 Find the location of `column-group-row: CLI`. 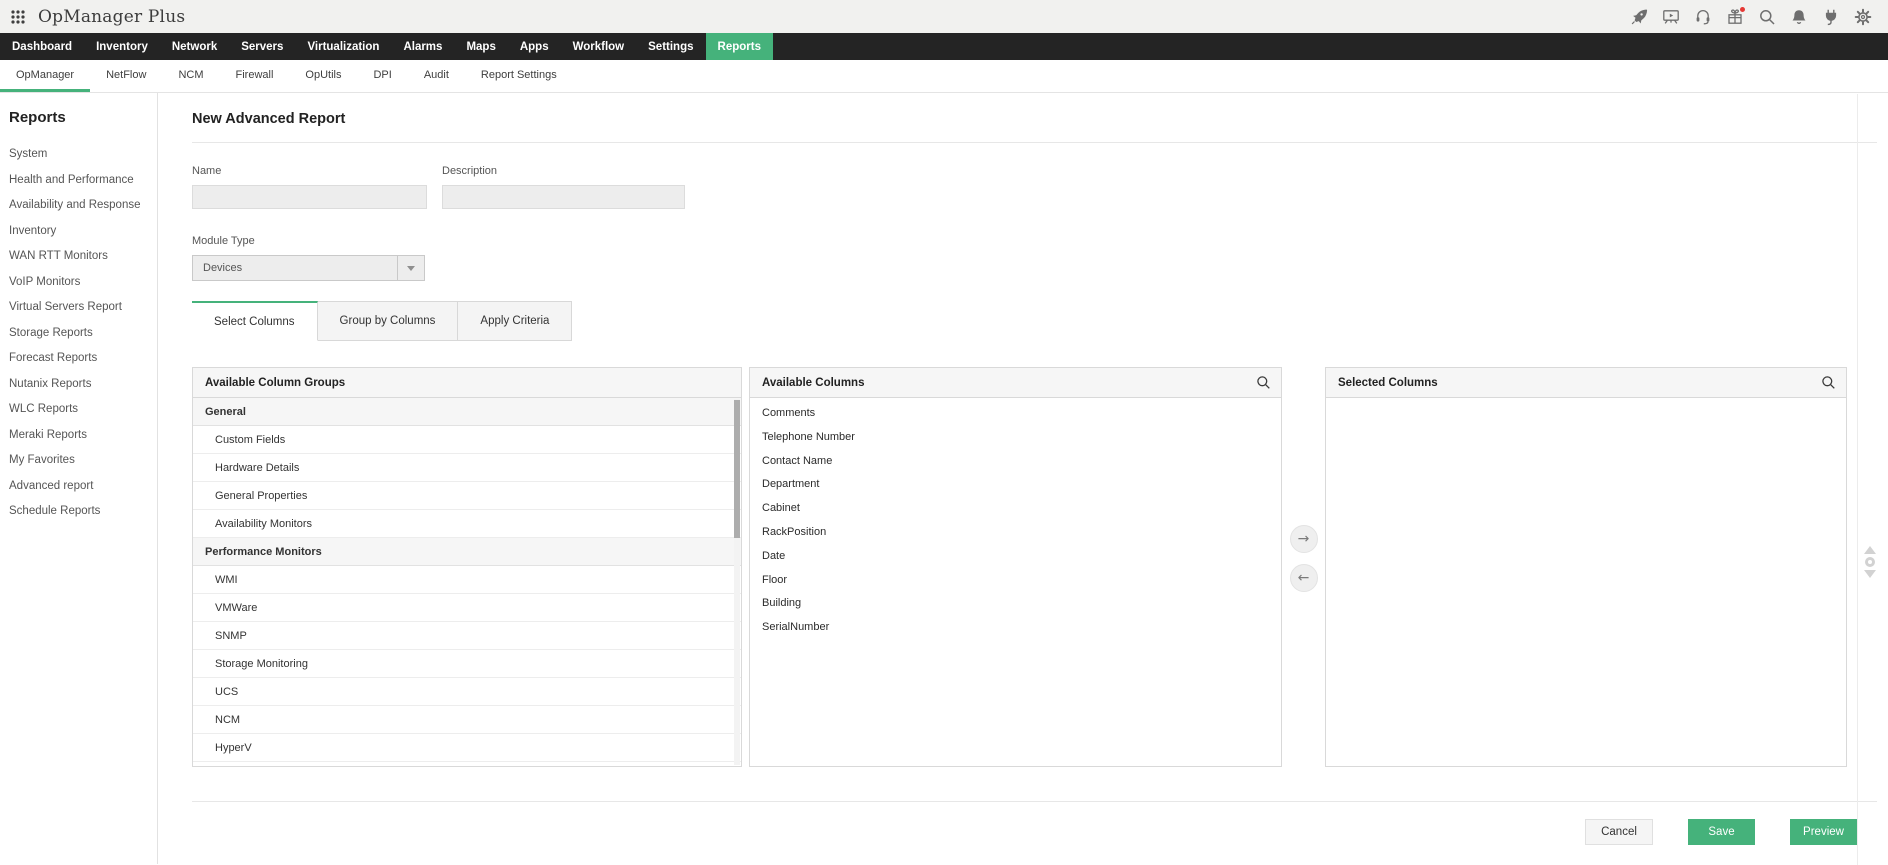

column-group-row: CLI is located at coordinates (467, 764).